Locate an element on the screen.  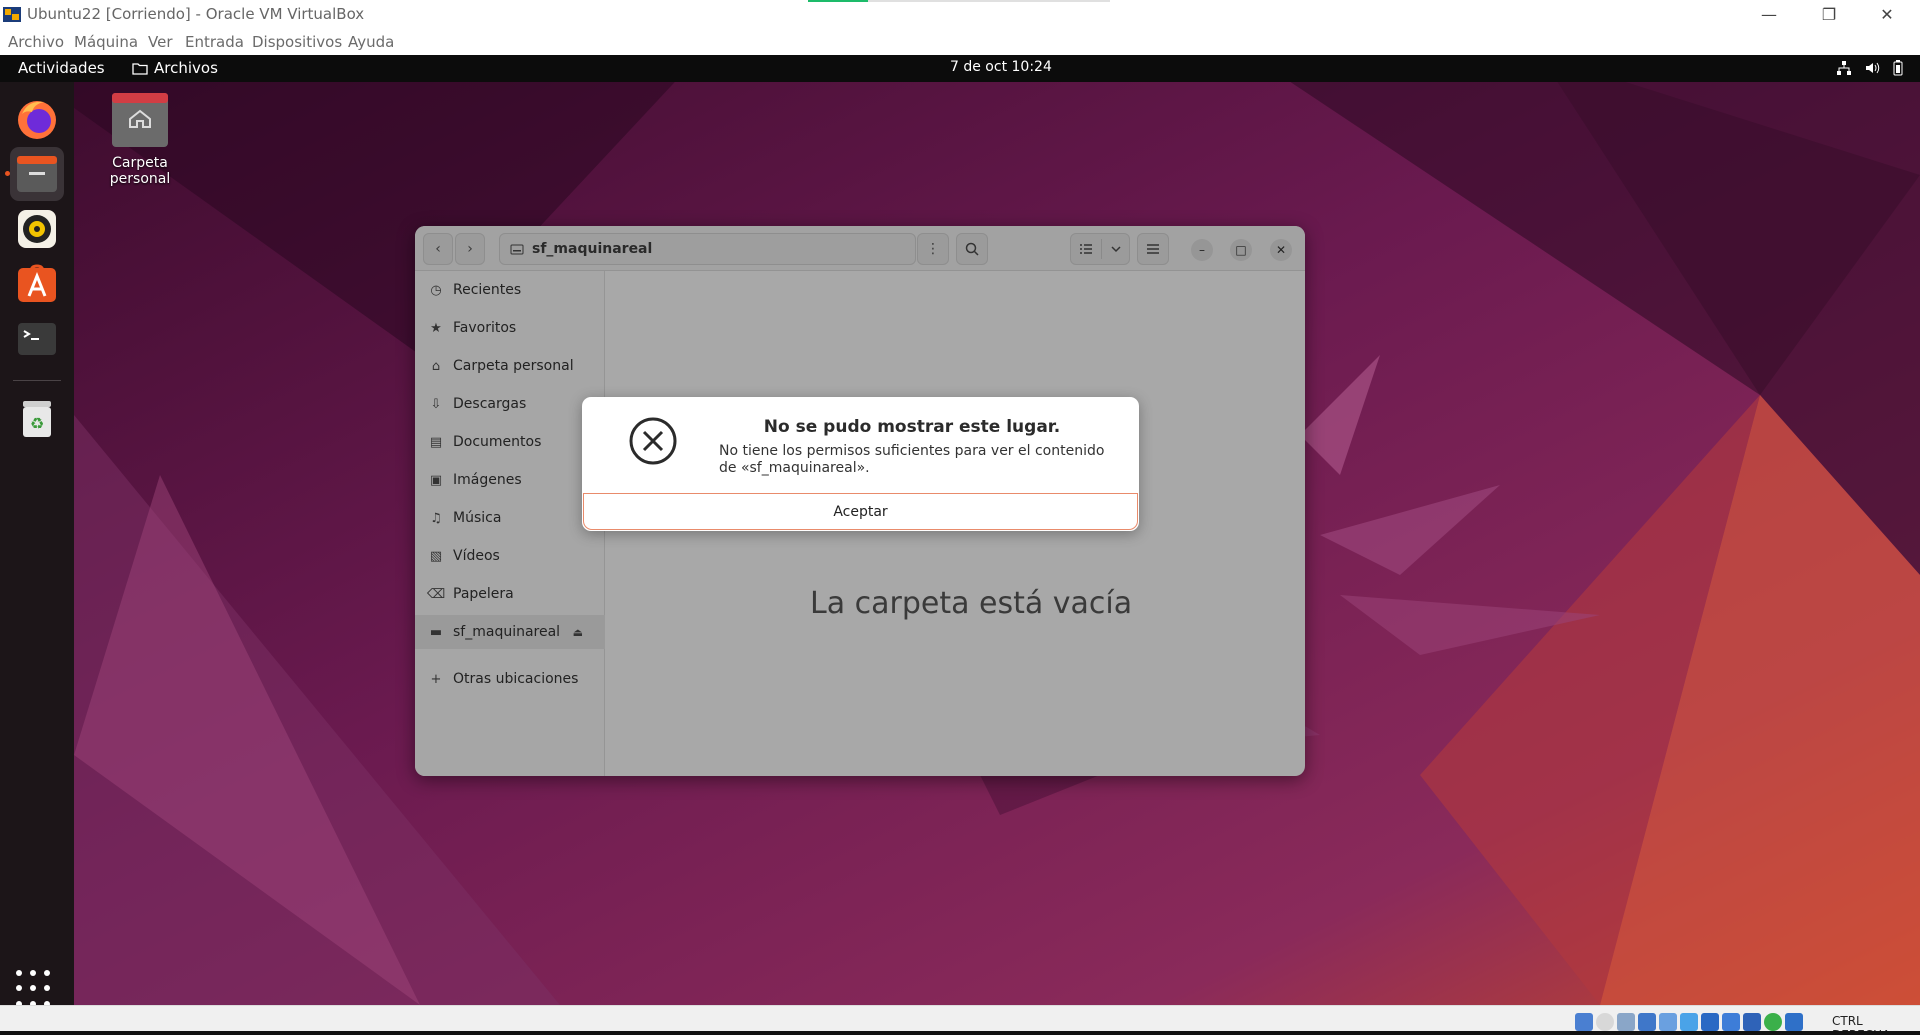
system-tray is located at coordinates (1870, 68).